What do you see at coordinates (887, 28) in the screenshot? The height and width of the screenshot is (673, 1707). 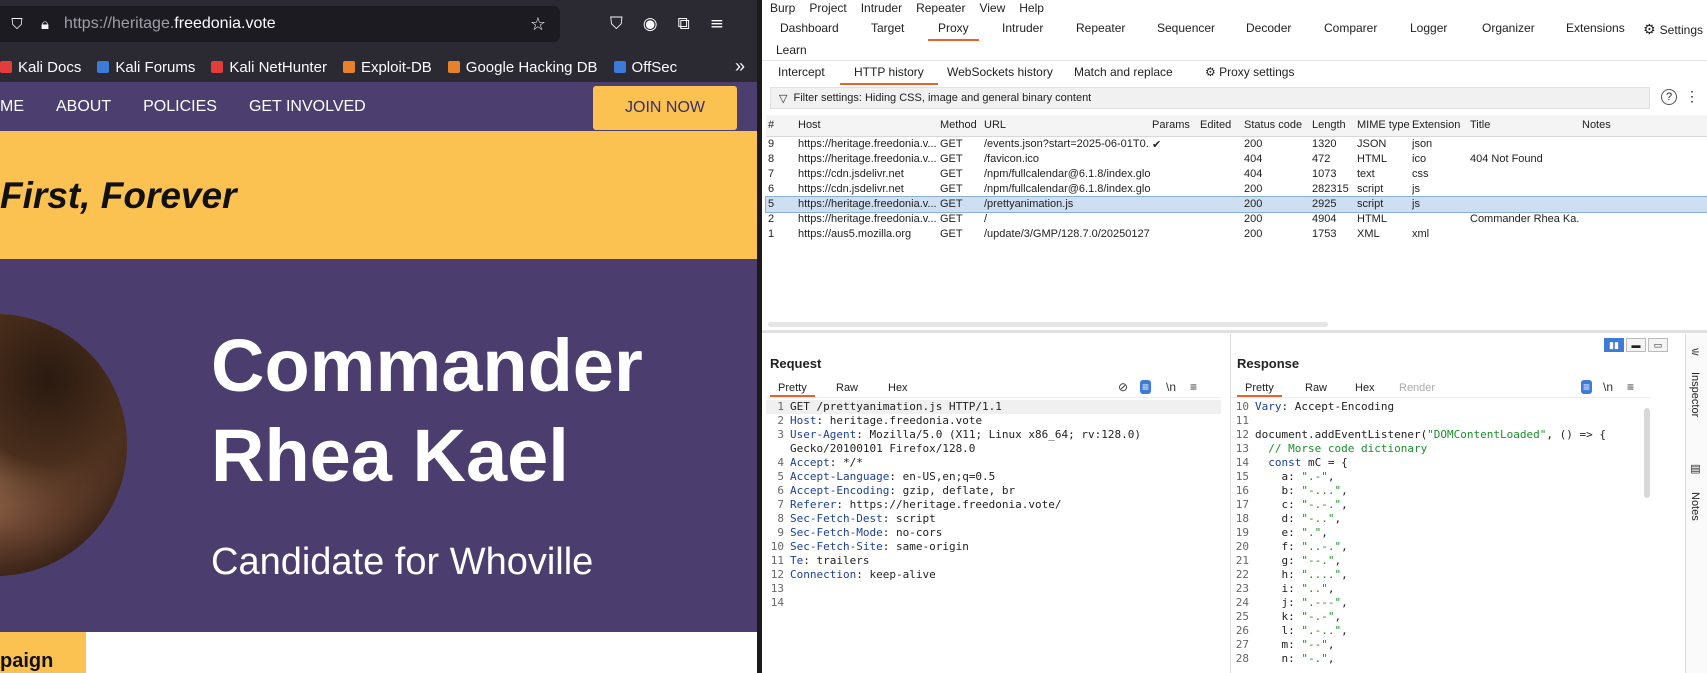 I see `tab-target: Target` at bounding box center [887, 28].